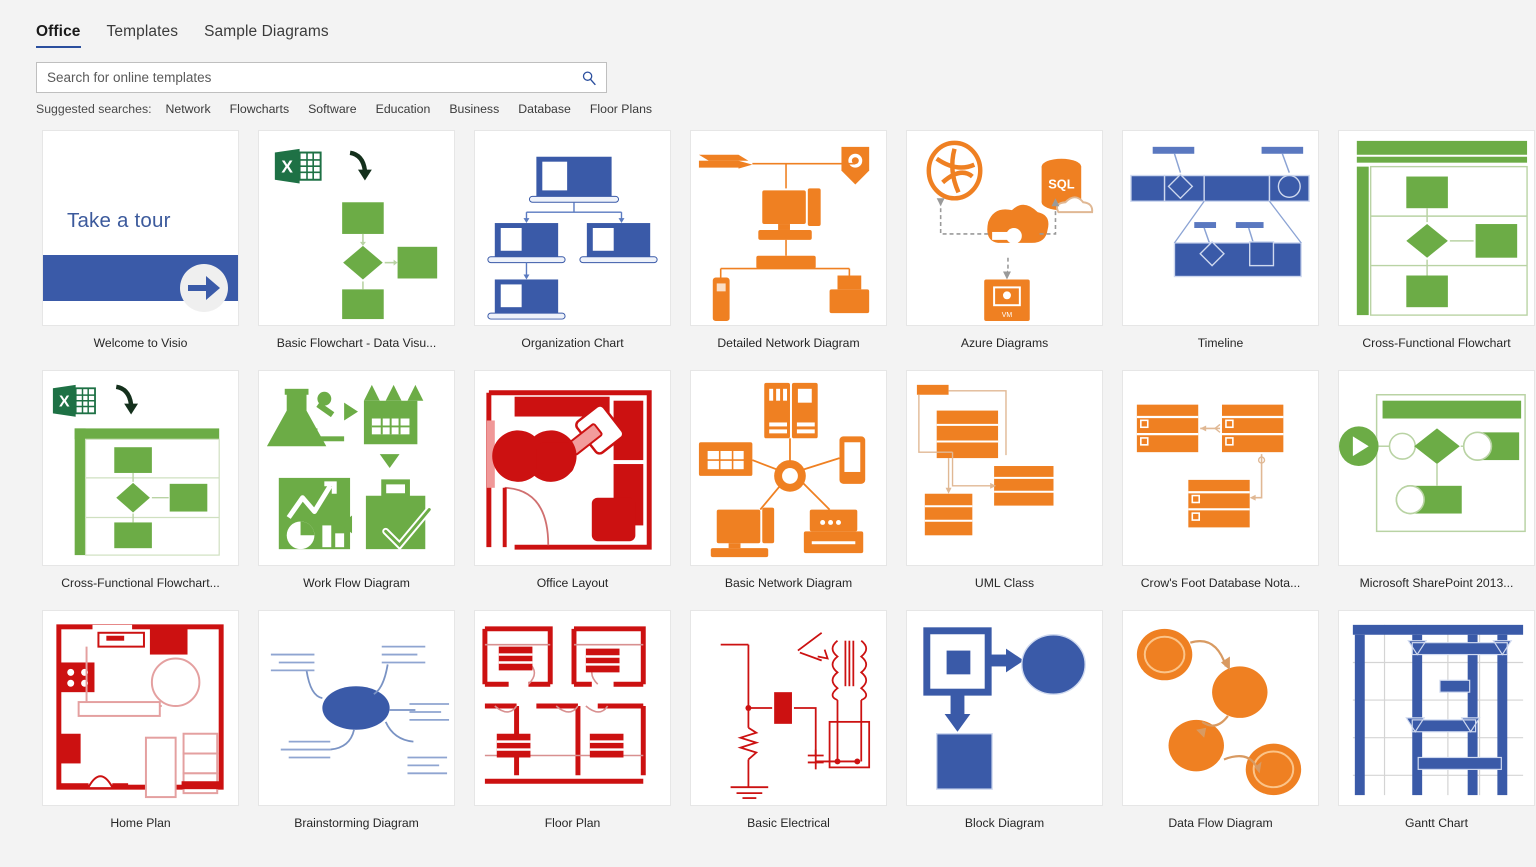 Image resolution: width=1536 pixels, height=867 pixels. Describe the element at coordinates (572, 823) in the screenshot. I see `template-label: Floor Plan` at that location.